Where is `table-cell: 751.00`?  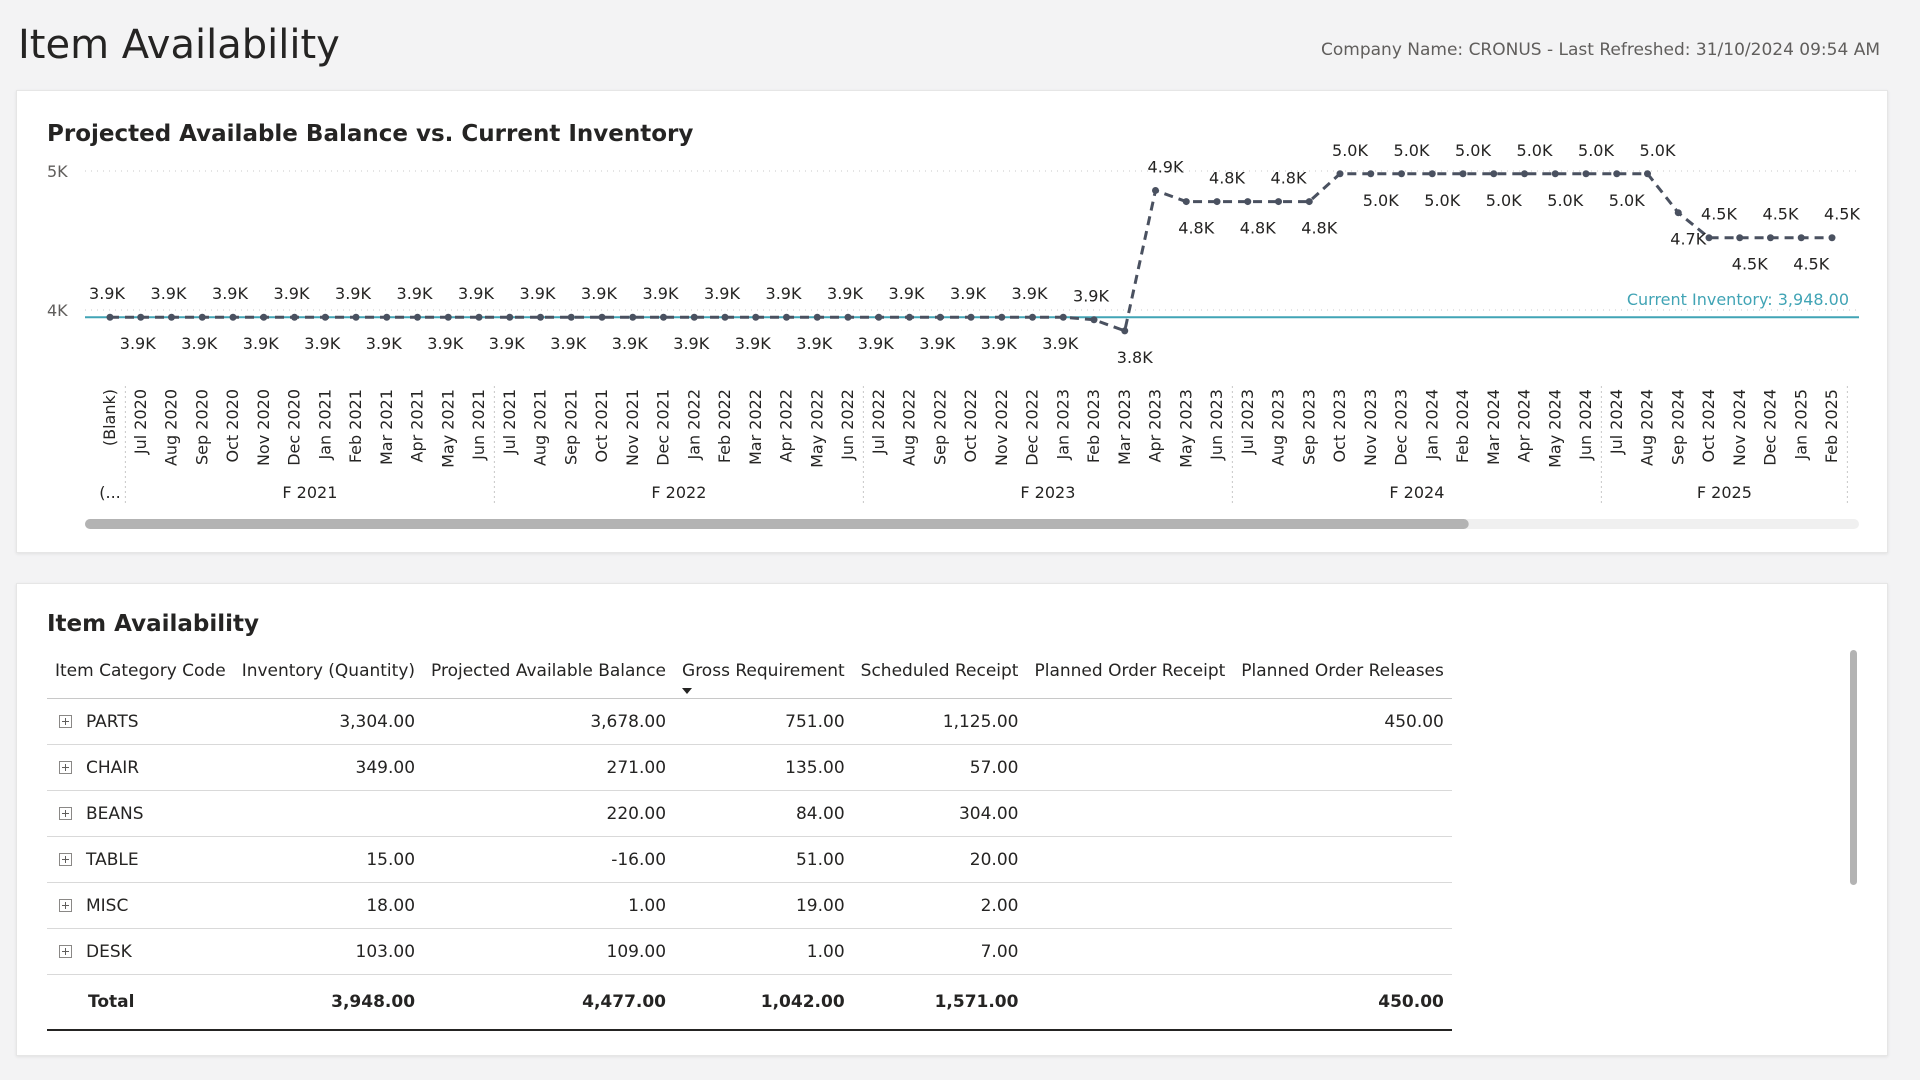 table-cell: 751.00 is located at coordinates (763, 721).